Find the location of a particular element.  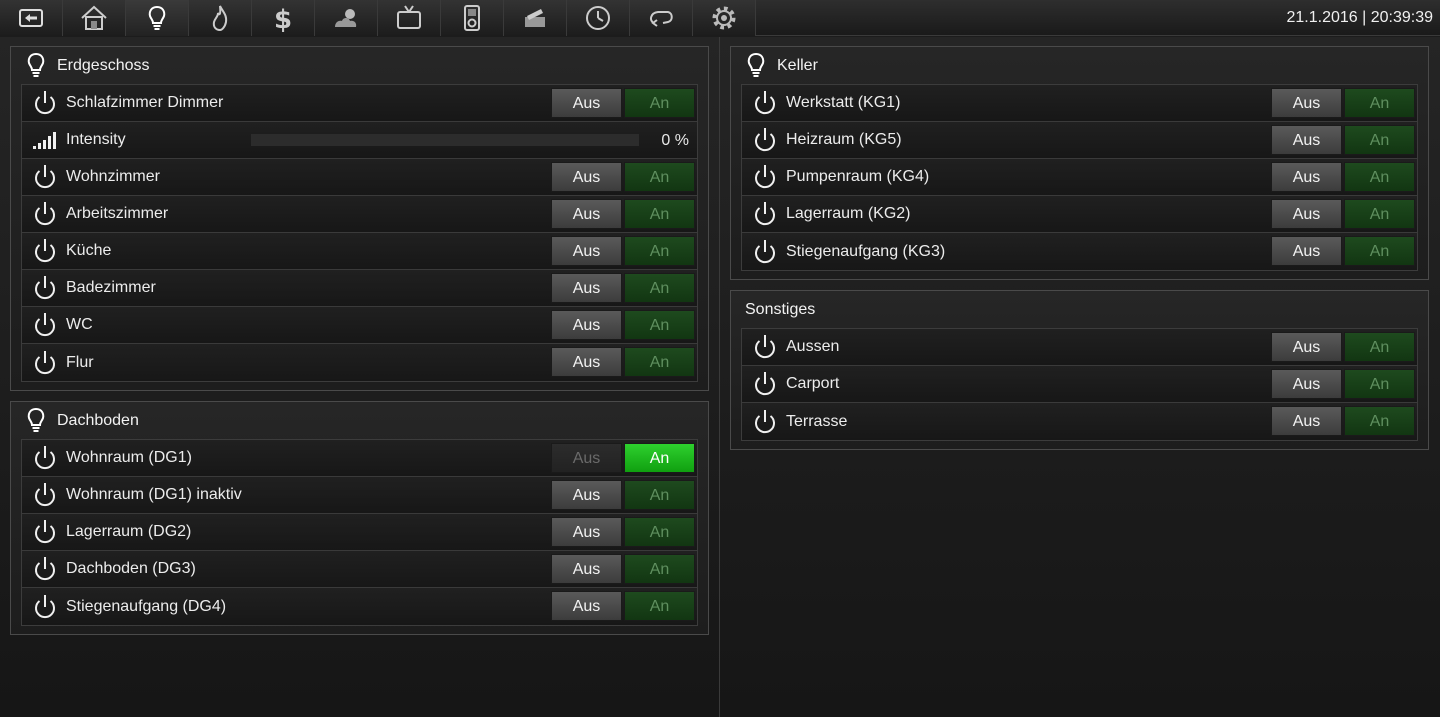

nav-back-button is located at coordinates (31, 18).